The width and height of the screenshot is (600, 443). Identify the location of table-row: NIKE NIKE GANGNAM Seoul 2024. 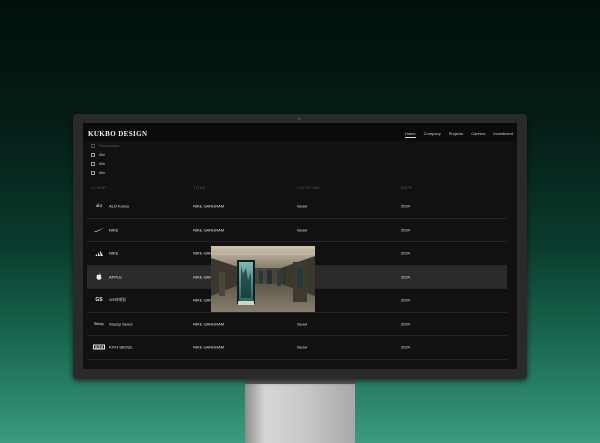
(297, 230).